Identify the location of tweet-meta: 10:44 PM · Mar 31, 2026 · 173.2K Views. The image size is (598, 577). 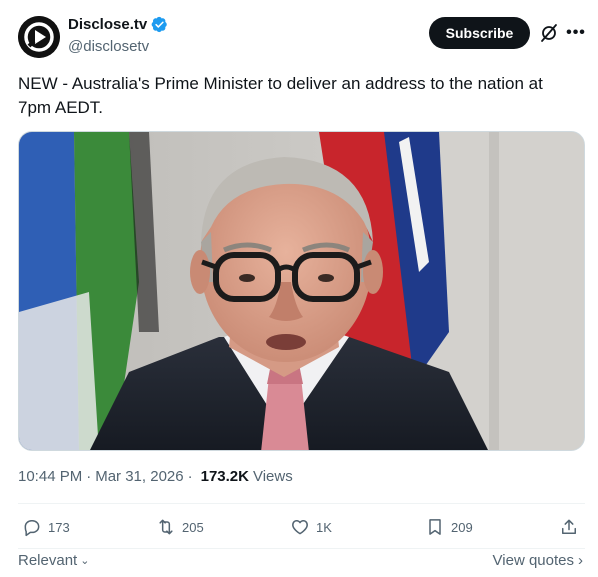
(155, 476).